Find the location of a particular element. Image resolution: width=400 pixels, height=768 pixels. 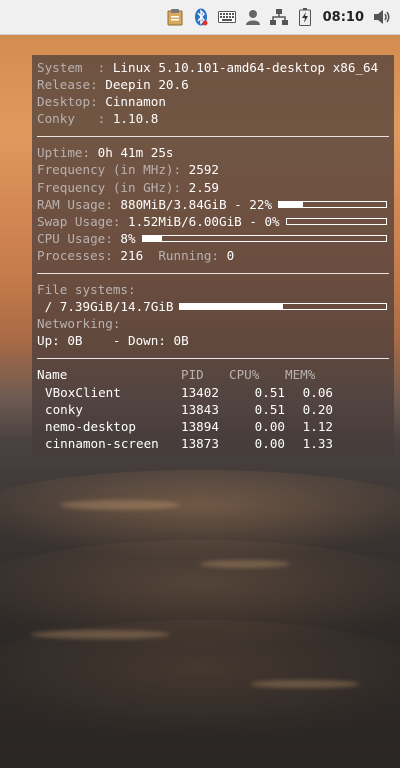

processes-row: Processes: 216 Running: 0 is located at coordinates (213, 255).